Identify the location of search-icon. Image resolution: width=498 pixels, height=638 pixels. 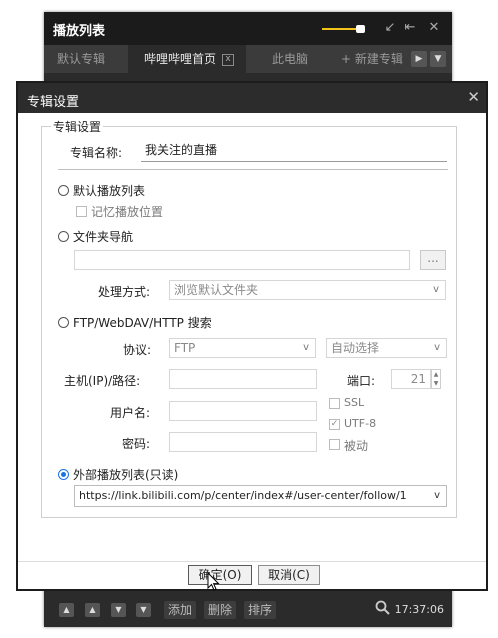
(382, 609).